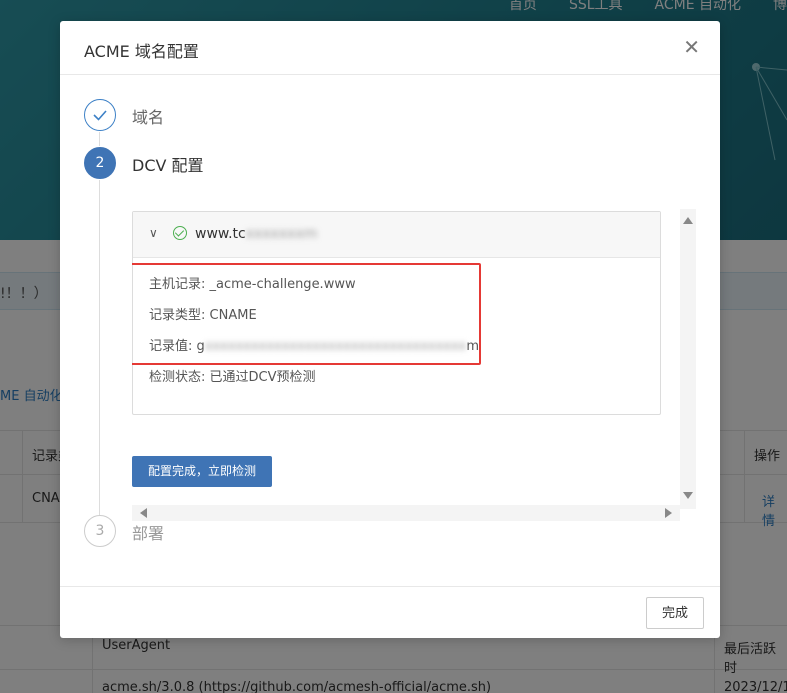 The width and height of the screenshot is (787, 693). What do you see at coordinates (281, 234) in the screenshot?
I see `domain-masked: xxxxxxxm` at bounding box center [281, 234].